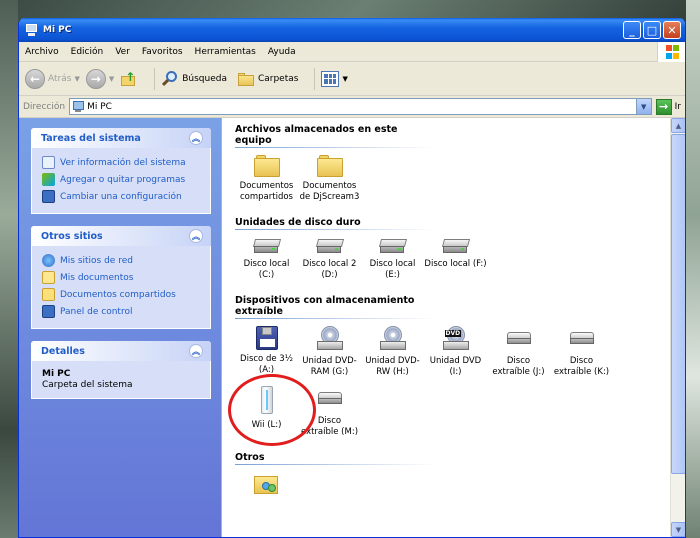 The width and height of the screenshot is (700, 538). What do you see at coordinates (111, 79) in the screenshot?
I see `forward-dropdown-icon: ▼` at bounding box center [111, 79].